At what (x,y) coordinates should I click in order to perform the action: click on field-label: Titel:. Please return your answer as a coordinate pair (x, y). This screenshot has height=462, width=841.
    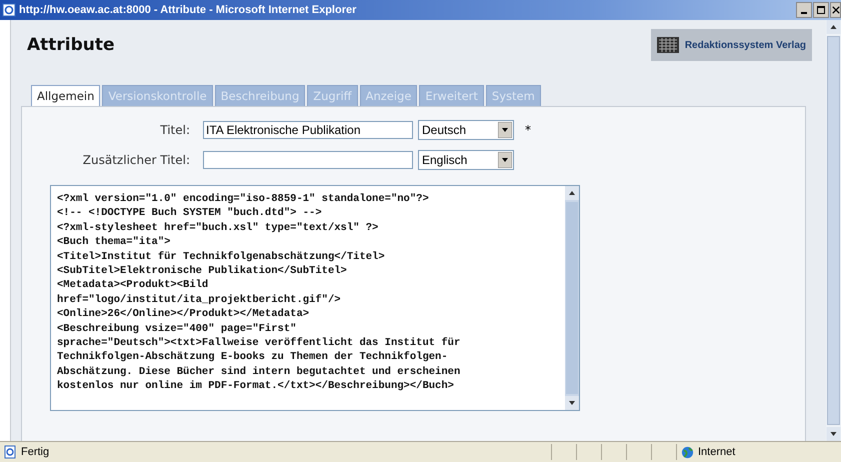
    Looking at the image, I should click on (174, 130).